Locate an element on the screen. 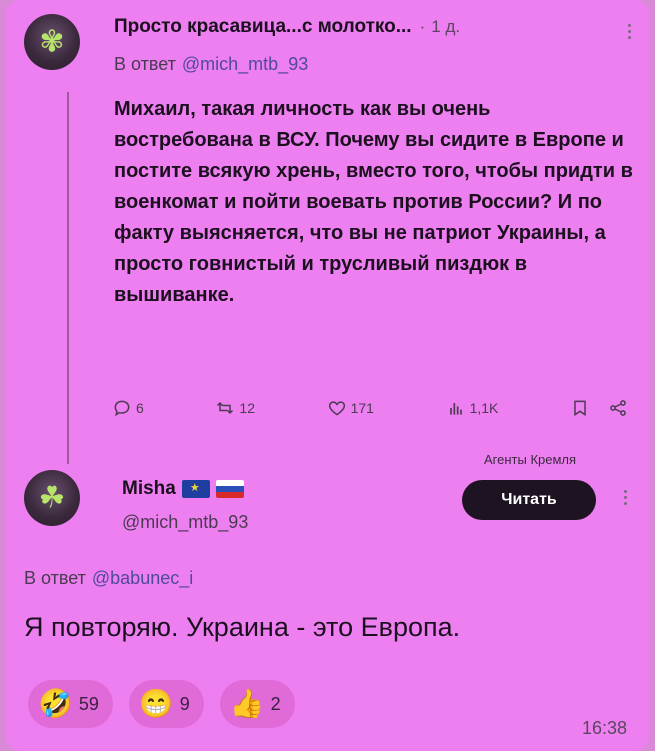  tweet-reply-to: В ответ @mich_mtb_93 is located at coordinates (211, 64).